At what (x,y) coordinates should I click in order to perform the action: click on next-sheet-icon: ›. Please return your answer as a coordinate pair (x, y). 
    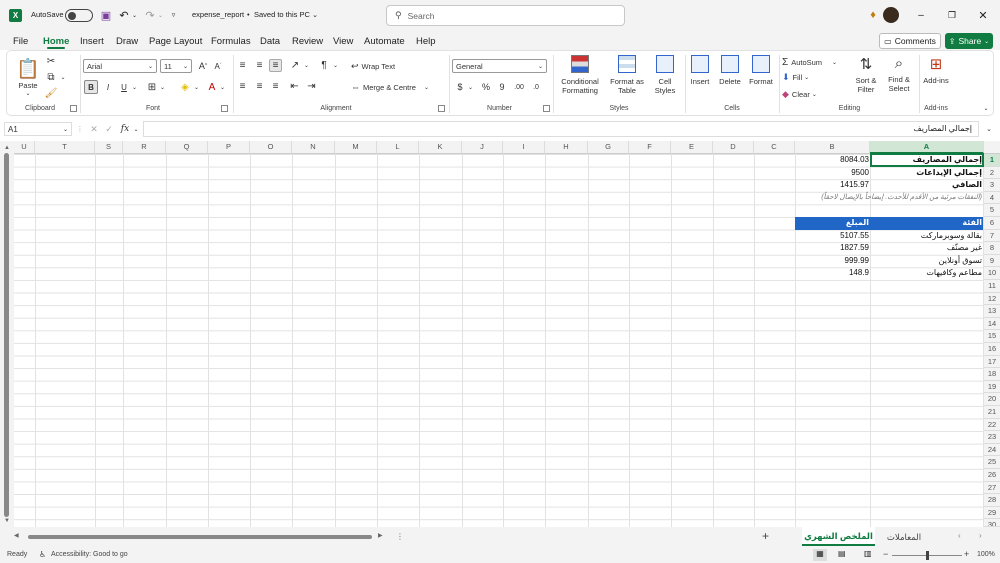
    Looking at the image, I should click on (980, 535).